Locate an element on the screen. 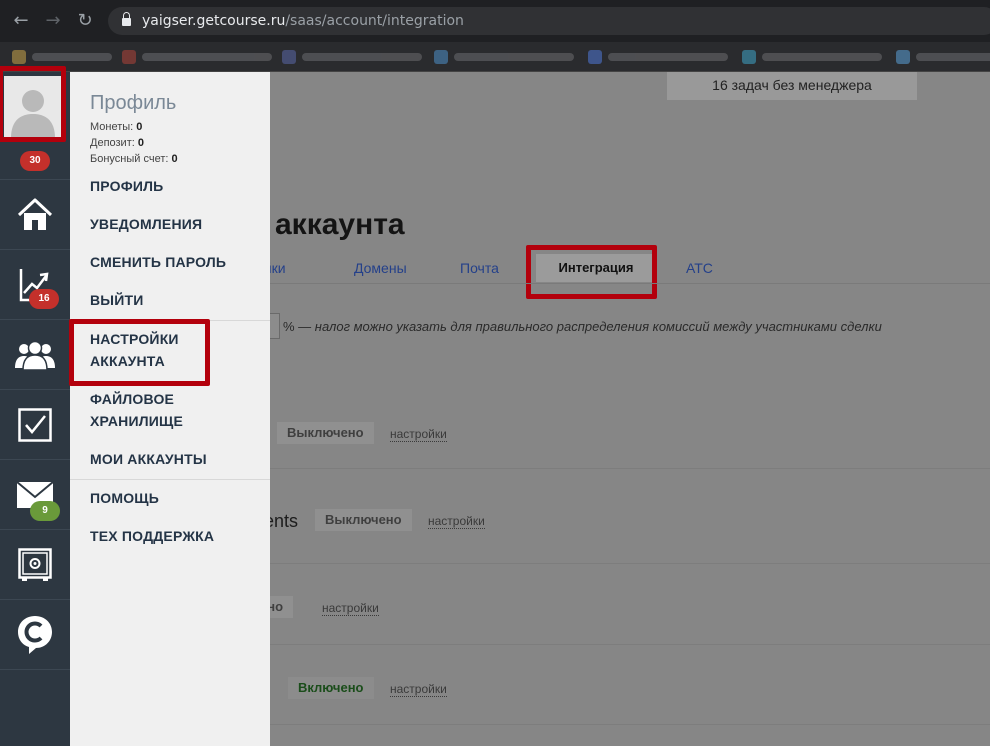 This screenshot has width=990, height=746. sidebar-item-chat is located at coordinates (35, 635).